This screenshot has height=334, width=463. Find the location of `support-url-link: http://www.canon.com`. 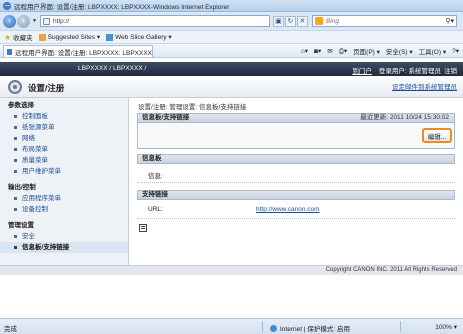

support-url-link: http://www.canon.com is located at coordinates (288, 209).